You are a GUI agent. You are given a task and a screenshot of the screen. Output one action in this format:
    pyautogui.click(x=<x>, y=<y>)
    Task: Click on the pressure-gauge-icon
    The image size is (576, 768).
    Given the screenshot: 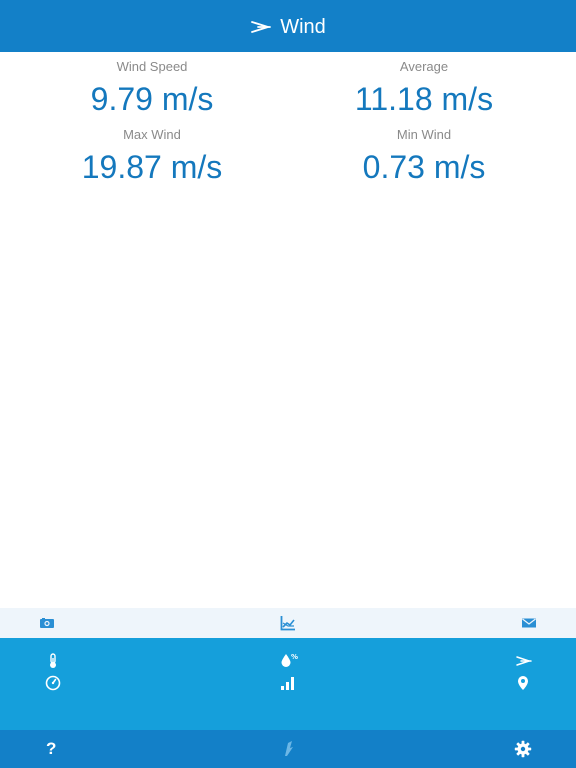 What is the action you would take?
    pyautogui.click(x=53, y=683)
    